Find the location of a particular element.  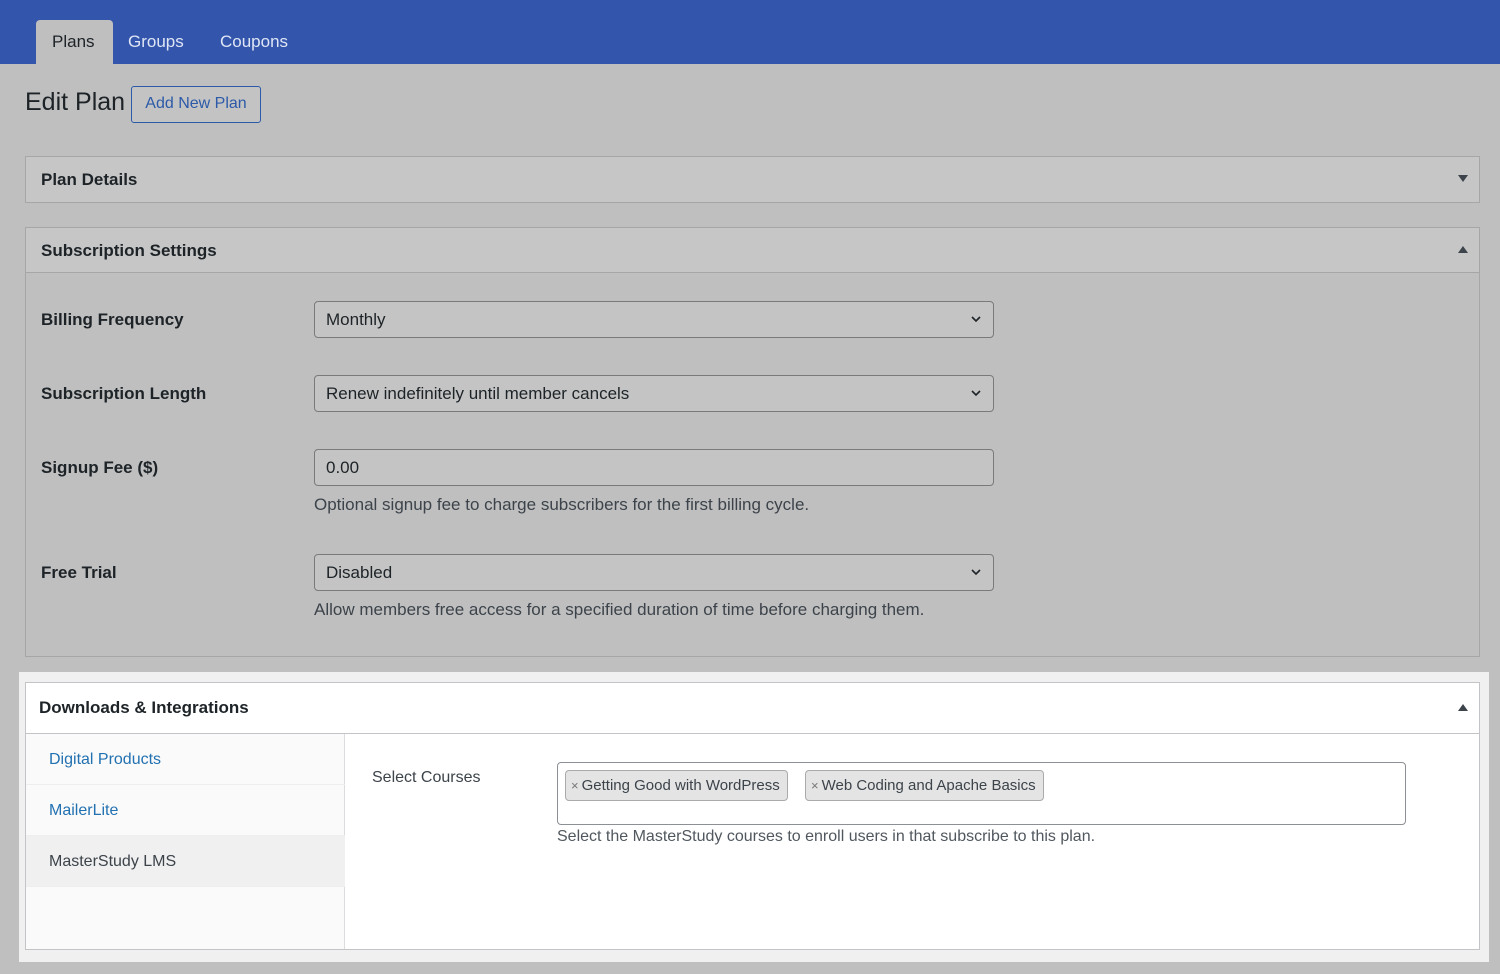

triangle-down-icon is located at coordinates (1463, 179).